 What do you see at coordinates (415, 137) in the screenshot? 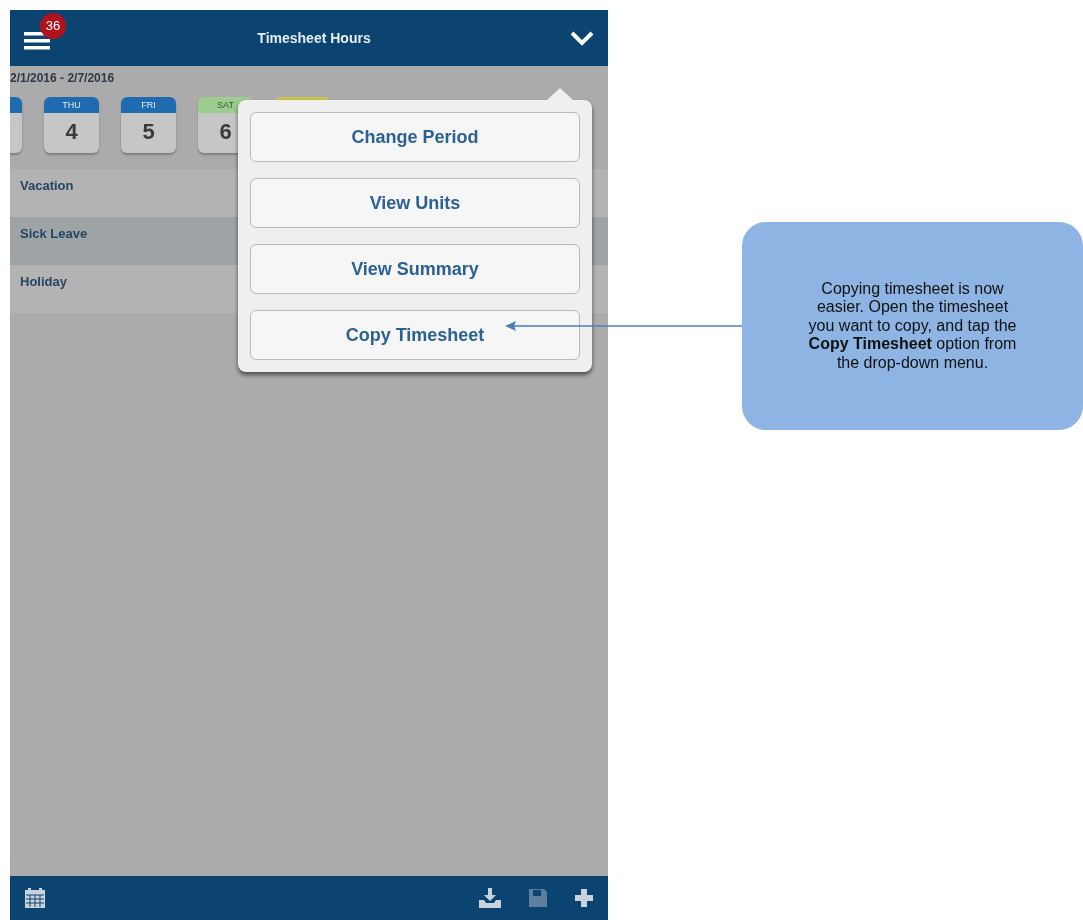
I see `menu-item: Change Period` at bounding box center [415, 137].